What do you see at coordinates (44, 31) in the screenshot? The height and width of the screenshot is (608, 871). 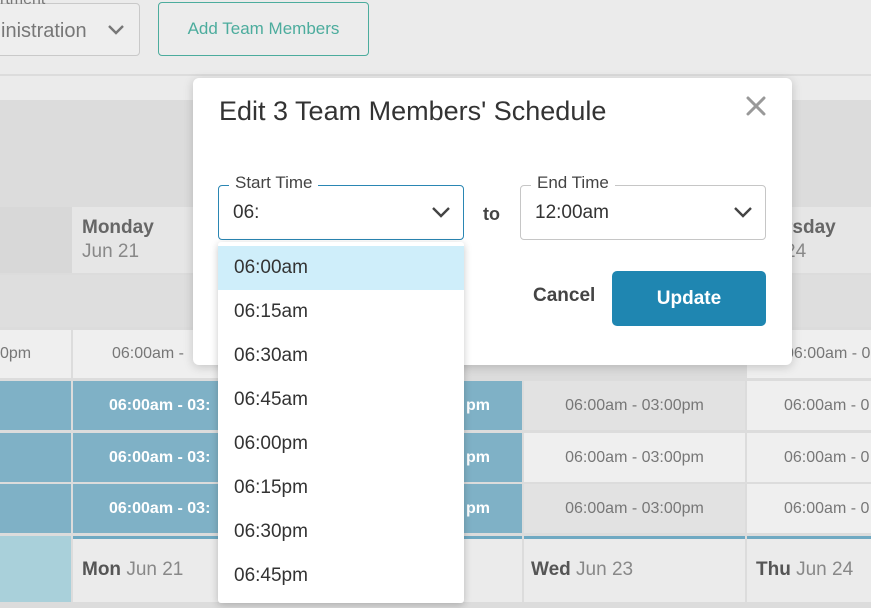 I see `department-value: inistration` at bounding box center [44, 31].